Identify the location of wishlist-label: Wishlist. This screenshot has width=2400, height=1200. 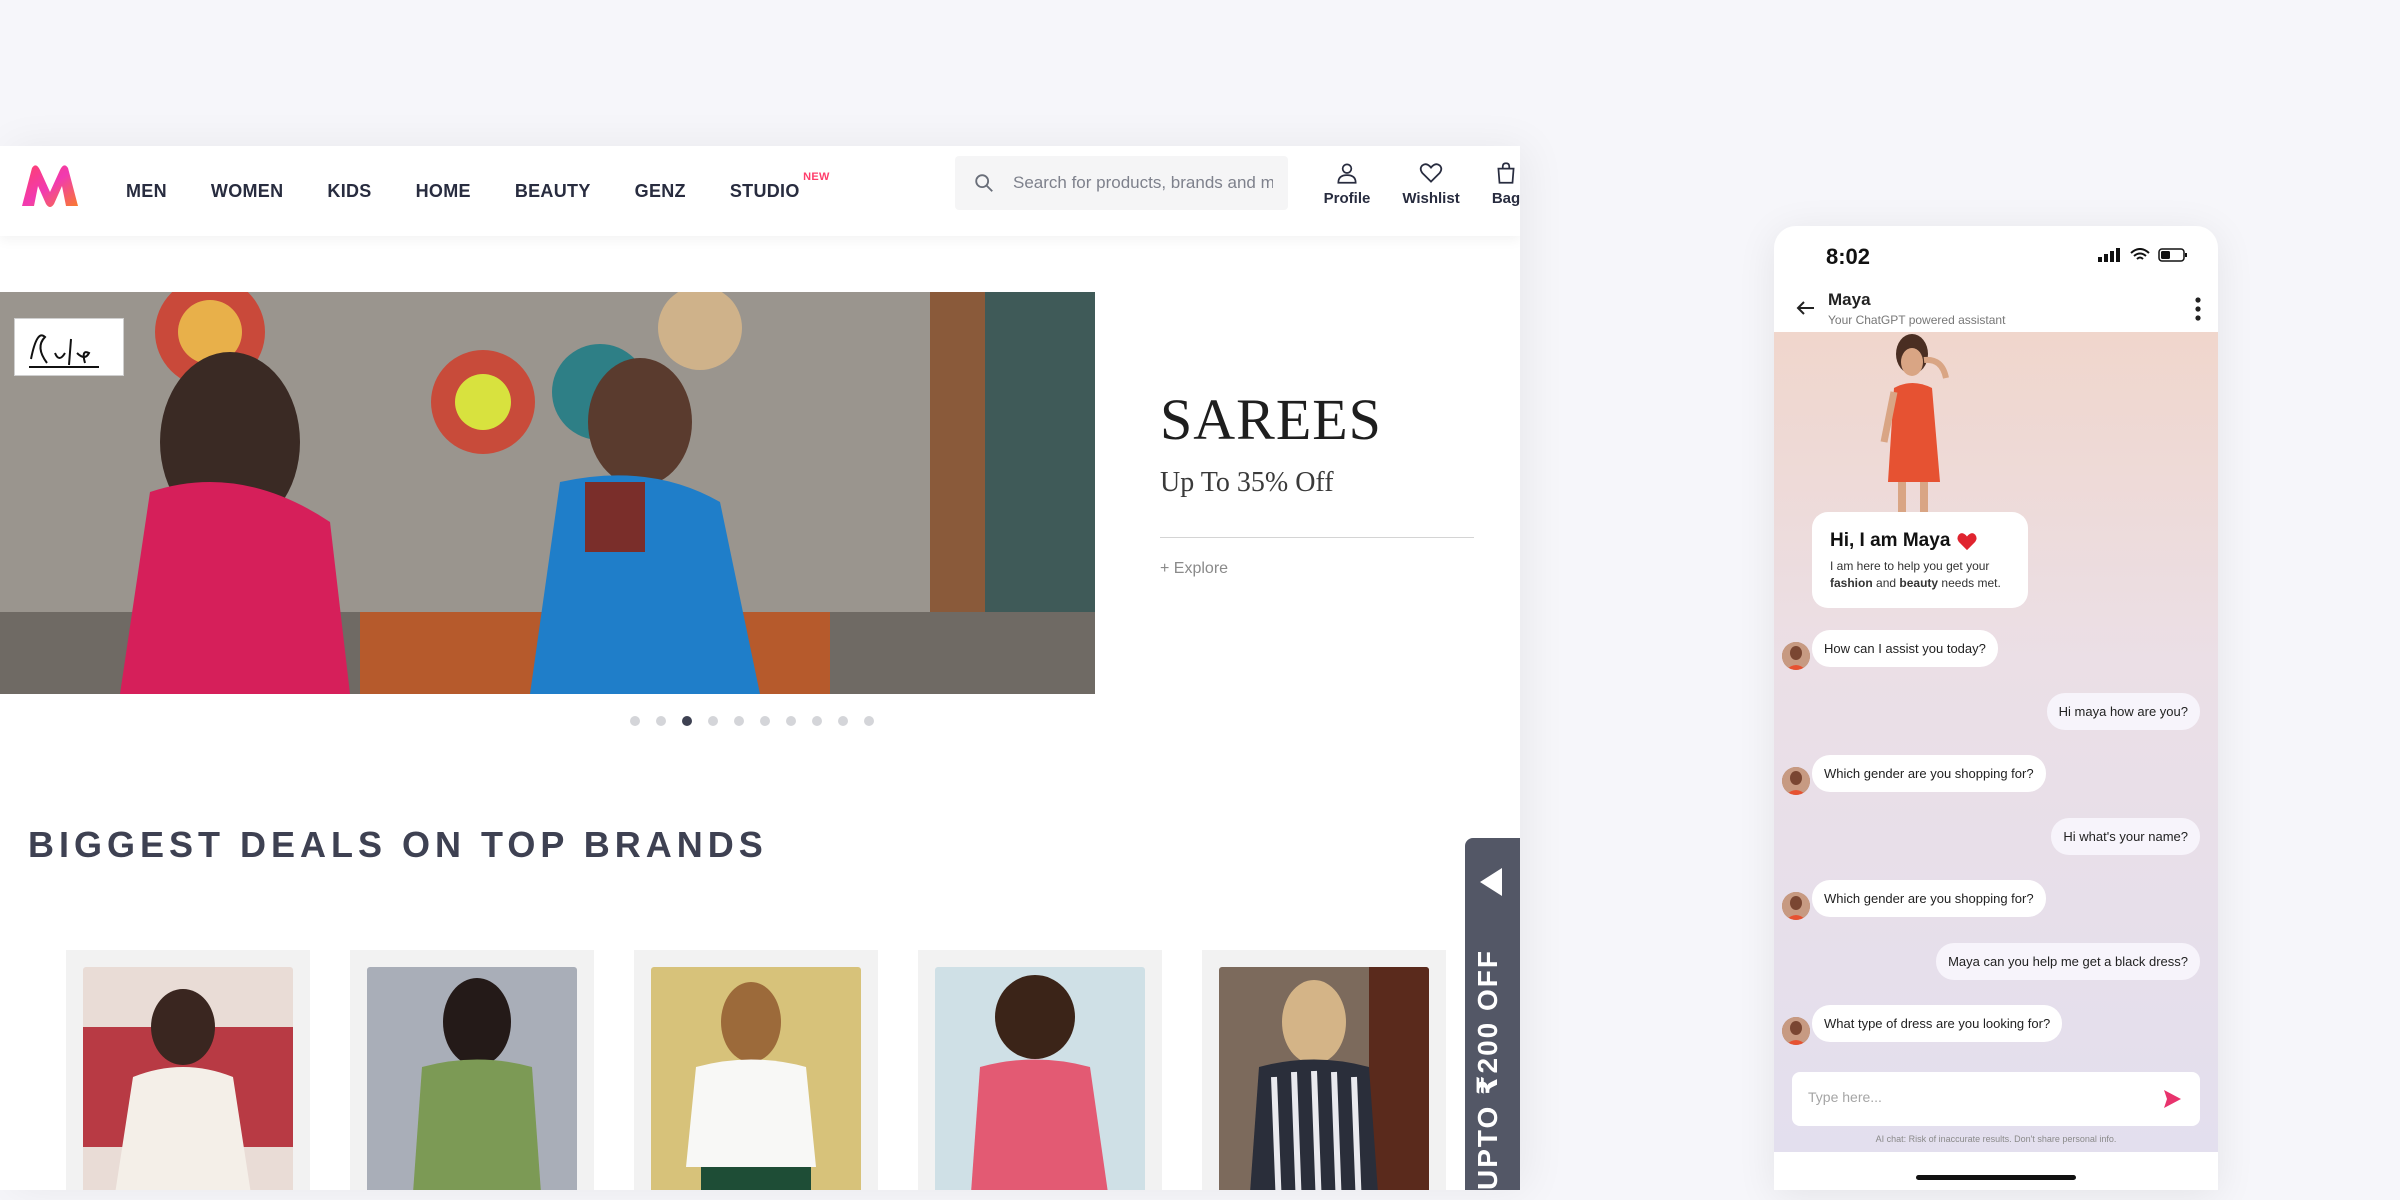
(1431, 198).